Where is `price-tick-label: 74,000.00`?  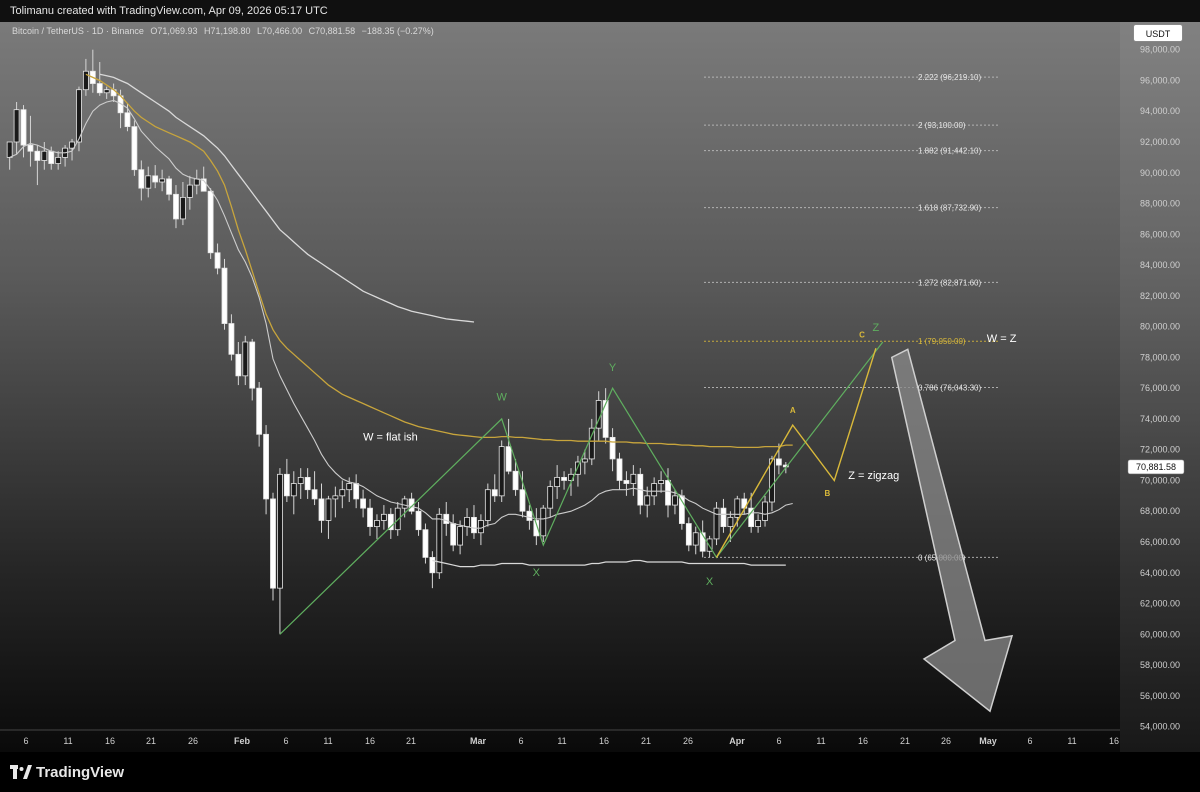
price-tick-label: 74,000.00 is located at coordinates (1160, 419).